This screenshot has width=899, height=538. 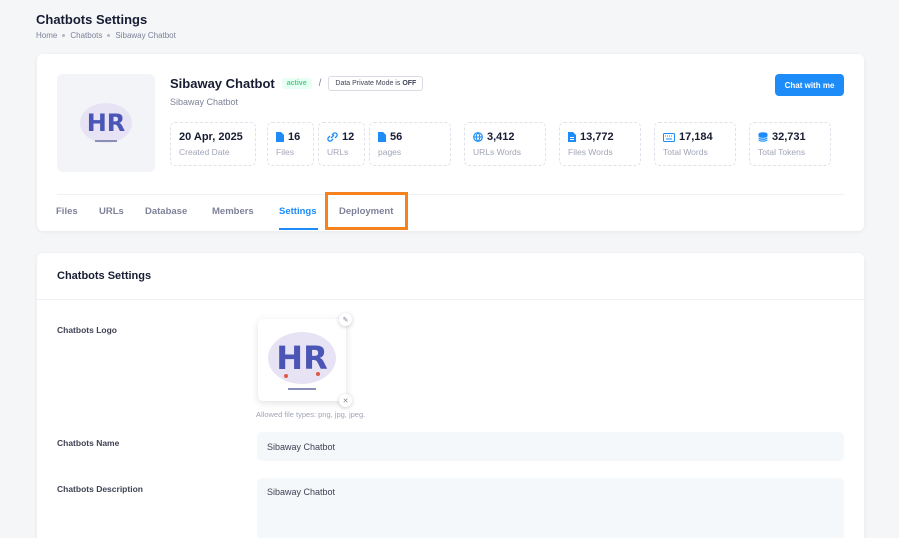 I want to click on stat-files-words: 13,772 Files Words, so click(x=600, y=144).